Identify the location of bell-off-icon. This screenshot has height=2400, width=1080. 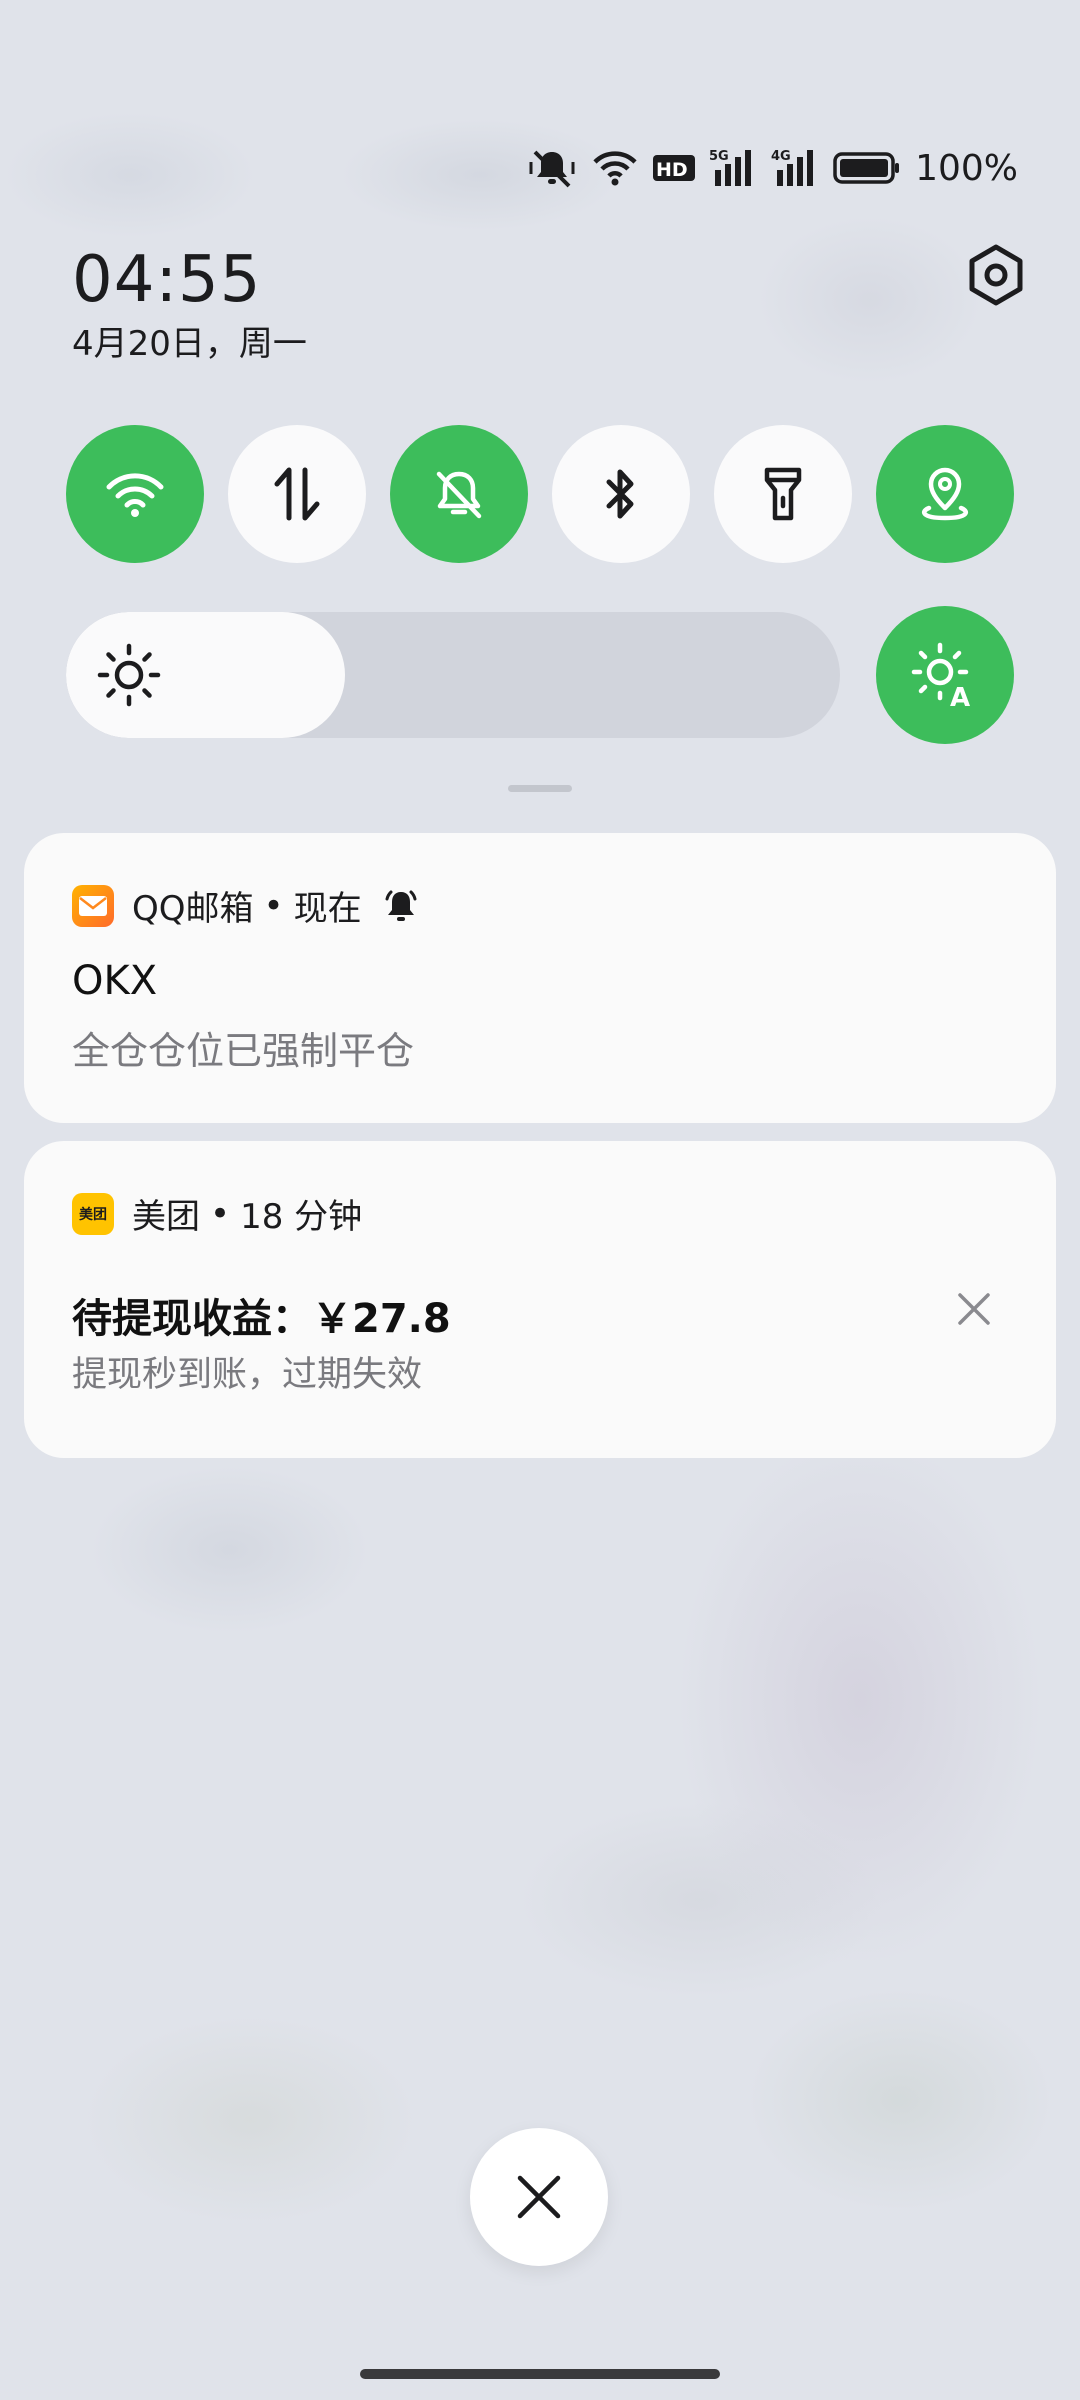
(459, 495).